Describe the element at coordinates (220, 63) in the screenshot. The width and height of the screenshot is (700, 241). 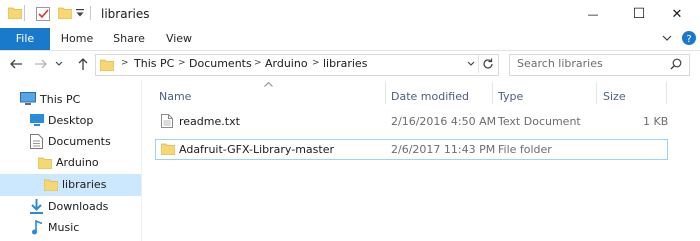
I see `breadcrumb-documents: Documents` at that location.